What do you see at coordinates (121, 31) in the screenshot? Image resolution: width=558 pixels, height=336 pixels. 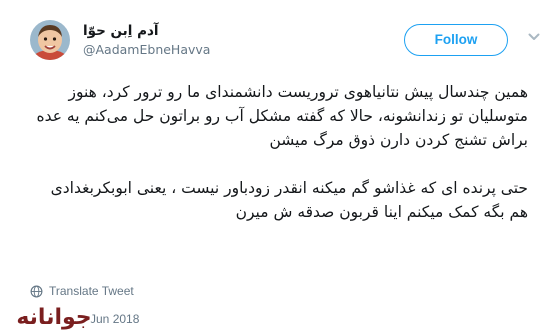 I see `author-display-name: آدم اِبن حوّا` at bounding box center [121, 31].